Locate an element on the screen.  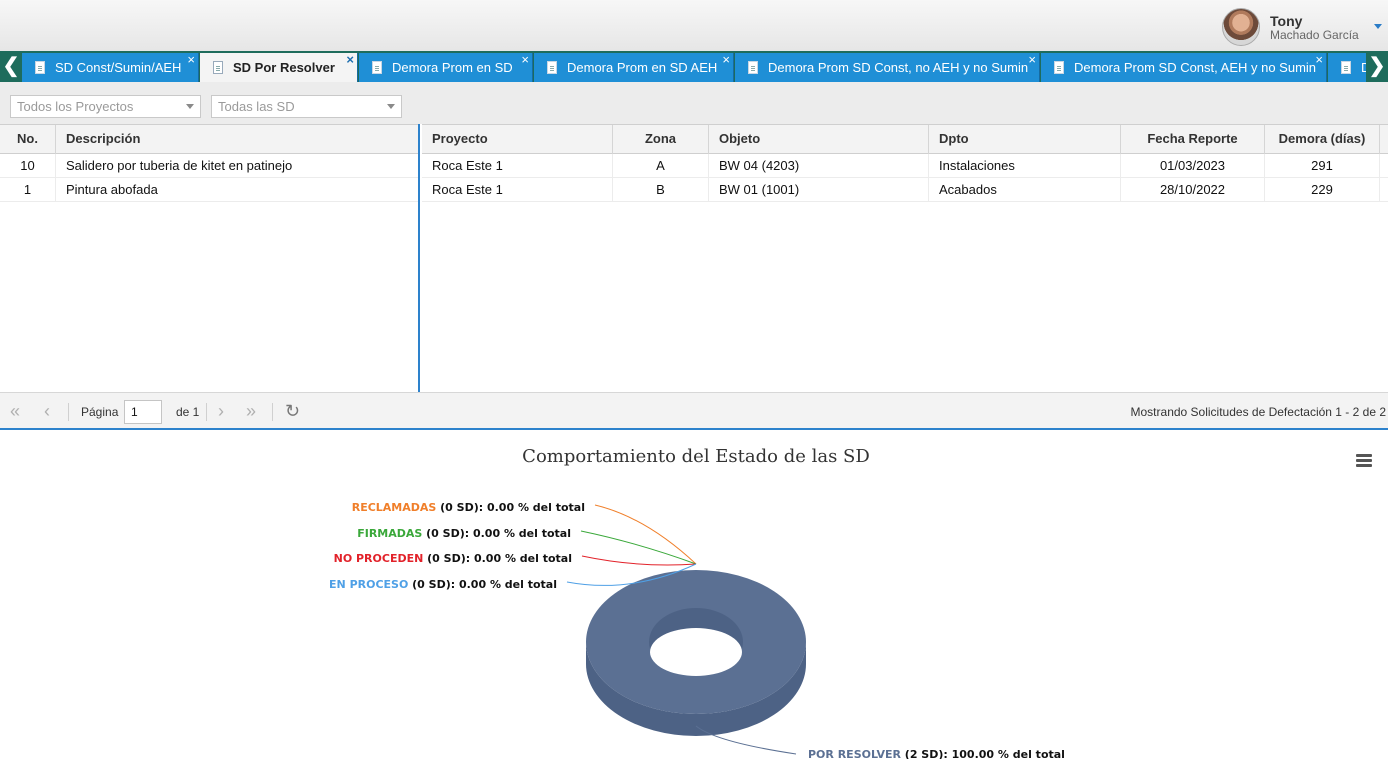
data-label-reclamadas: RECLAMADAS (0 SD): 0.00 % del total is located at coordinates (468, 507).